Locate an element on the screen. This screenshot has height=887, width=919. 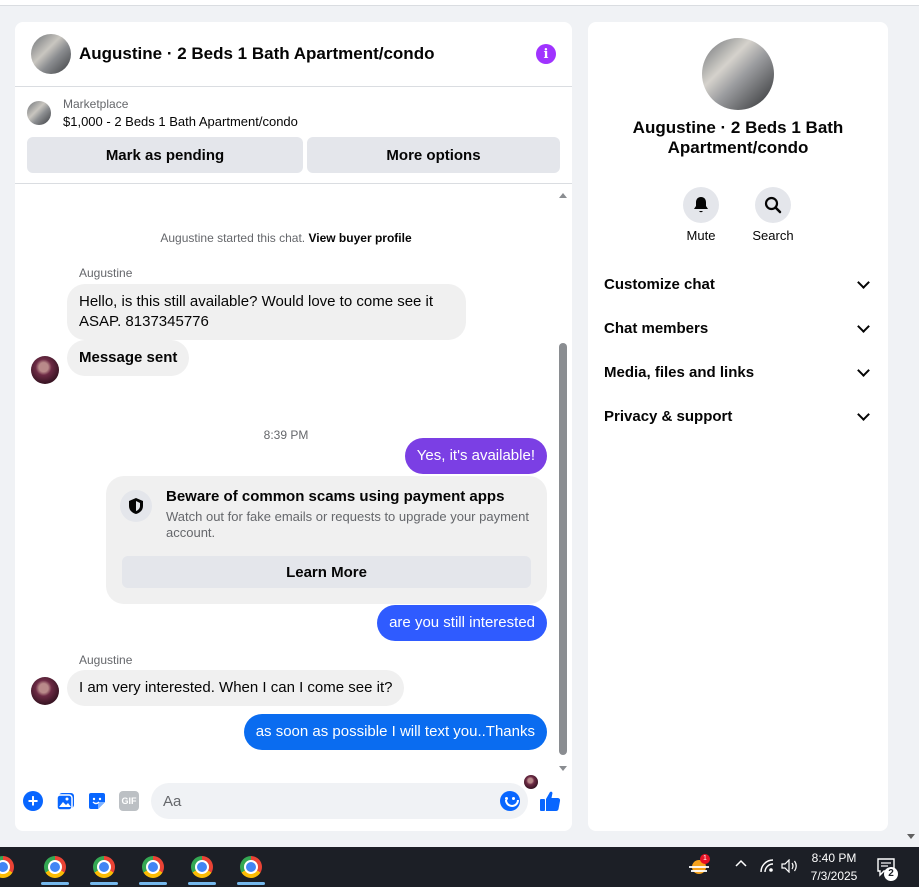
scroll-thumb is located at coordinates (563, 549).